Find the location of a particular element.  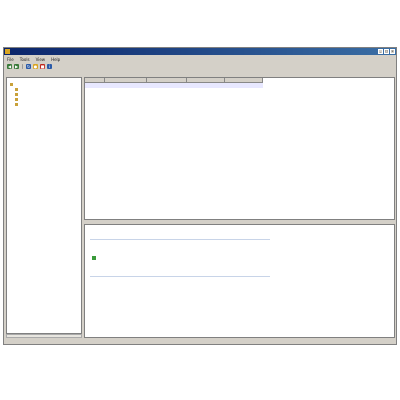

status-icon is located at coordinates (94, 258).